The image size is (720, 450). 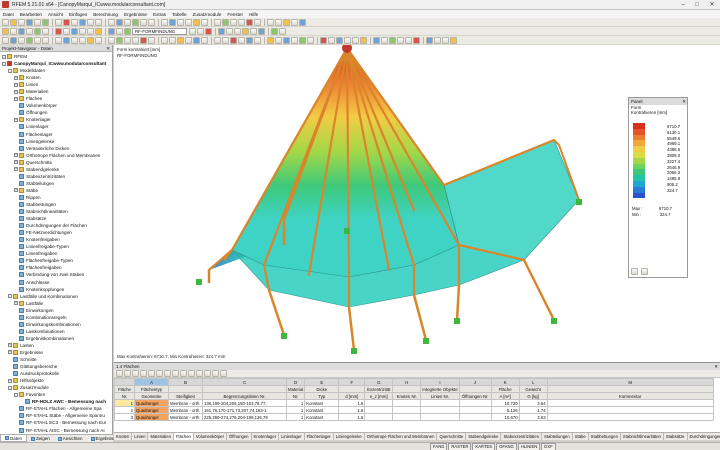 What do you see at coordinates (292, 436) in the screenshot?
I see `table-tab: Linienlager` at bounding box center [292, 436].